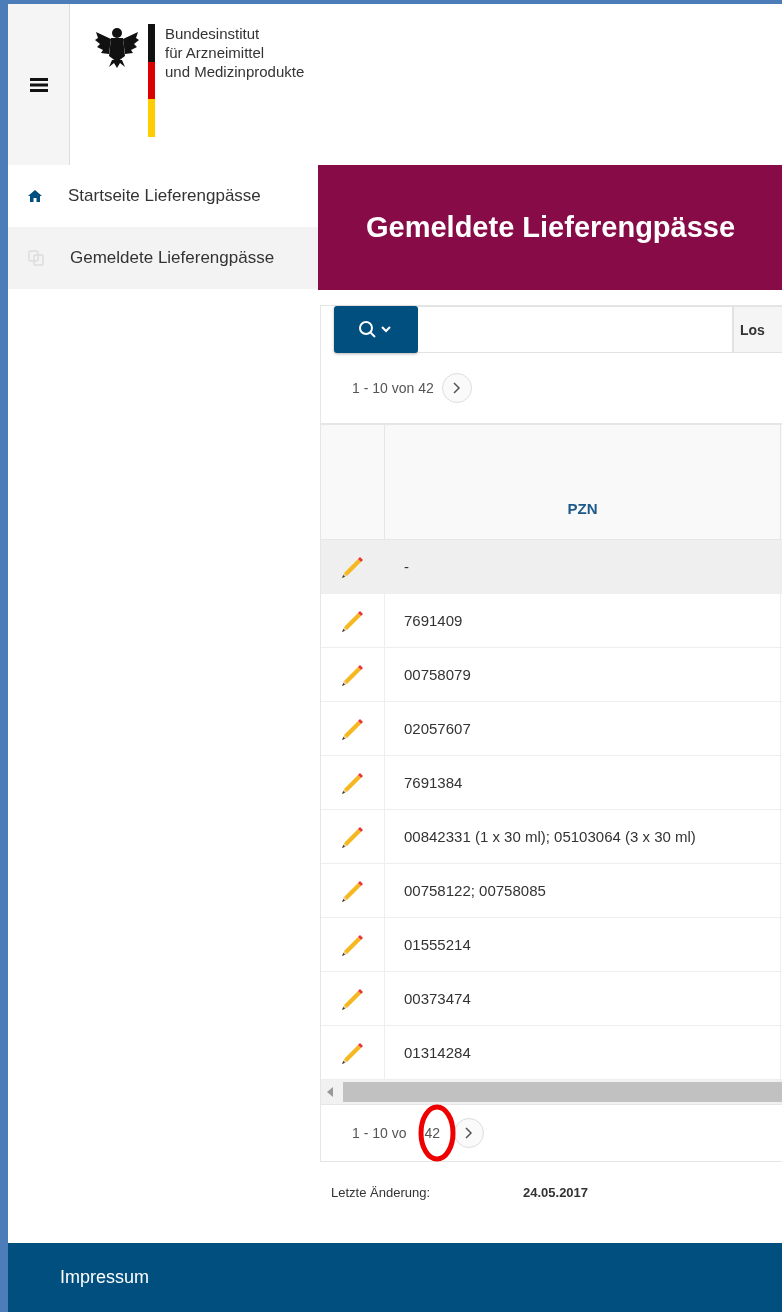 This screenshot has width=782, height=1312. What do you see at coordinates (583, 674) in the screenshot?
I see `table-cell: 00758079` at bounding box center [583, 674].